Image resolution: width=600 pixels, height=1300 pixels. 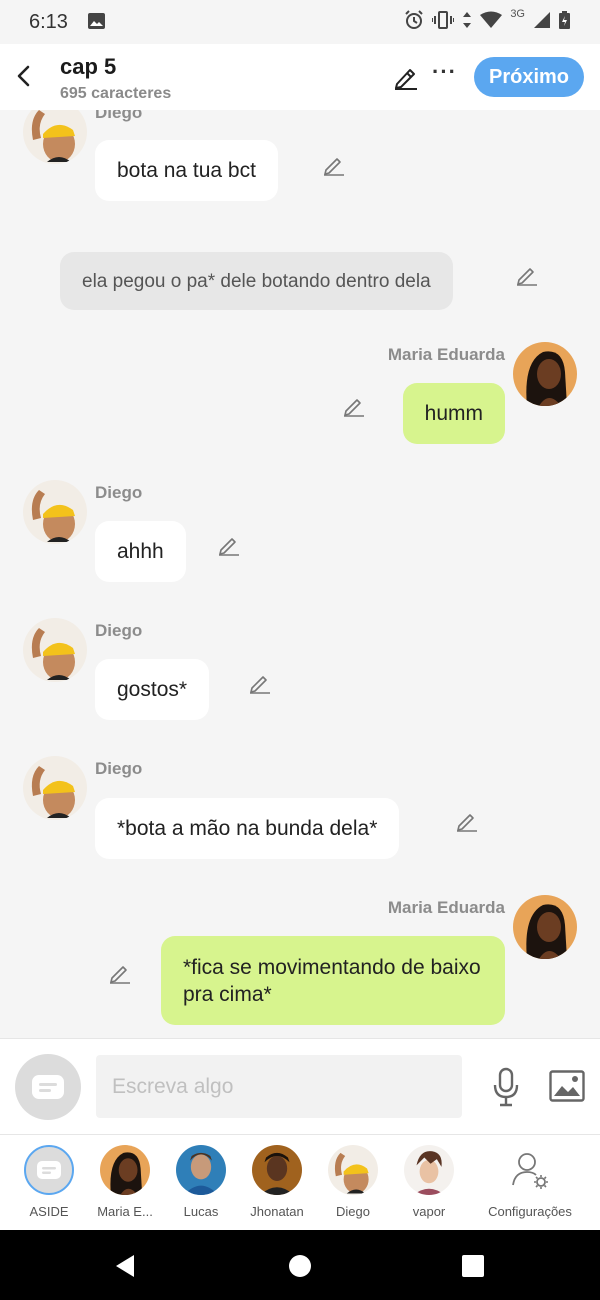 What do you see at coordinates (445, 74) in the screenshot?
I see `more-options-icon: ···` at bounding box center [445, 74].